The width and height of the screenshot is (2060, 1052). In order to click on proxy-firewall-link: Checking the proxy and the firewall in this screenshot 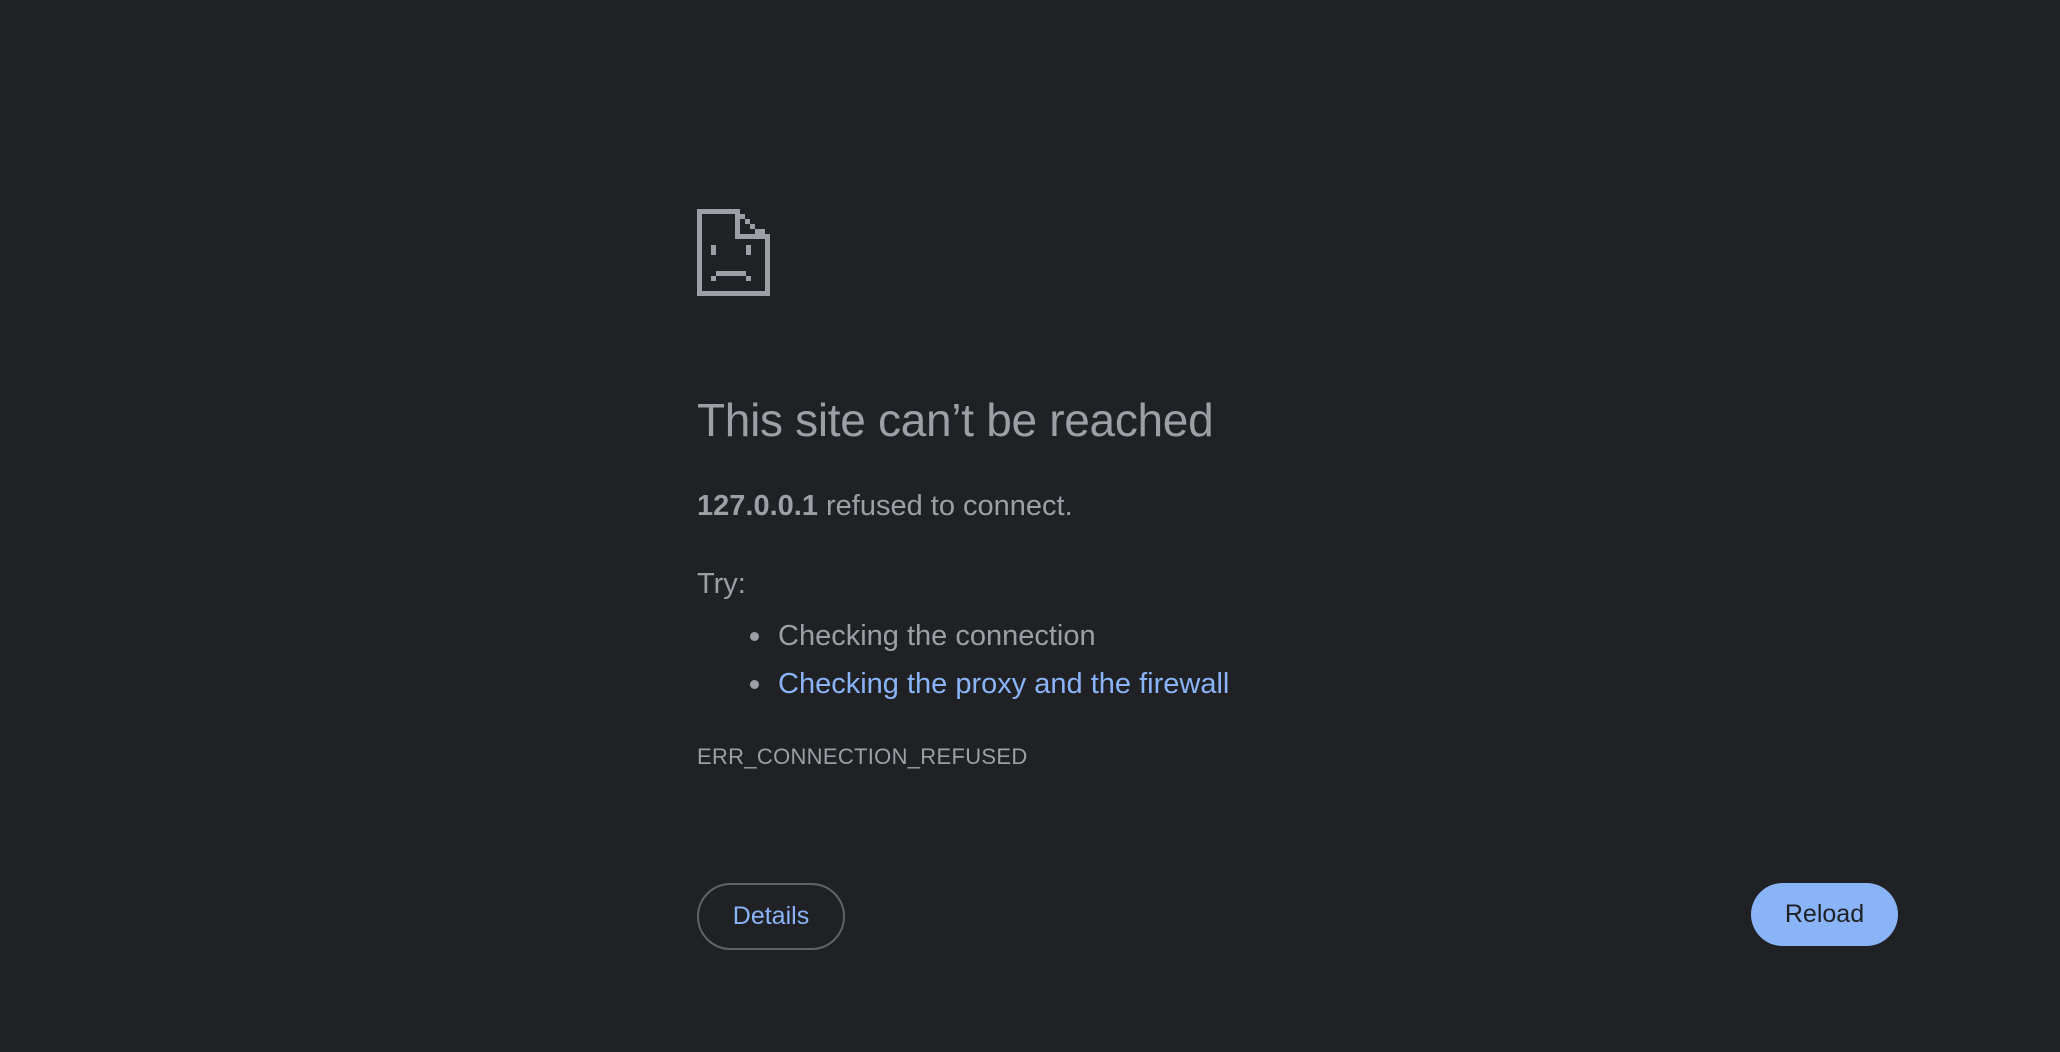, I will do `click(1003, 684)`.